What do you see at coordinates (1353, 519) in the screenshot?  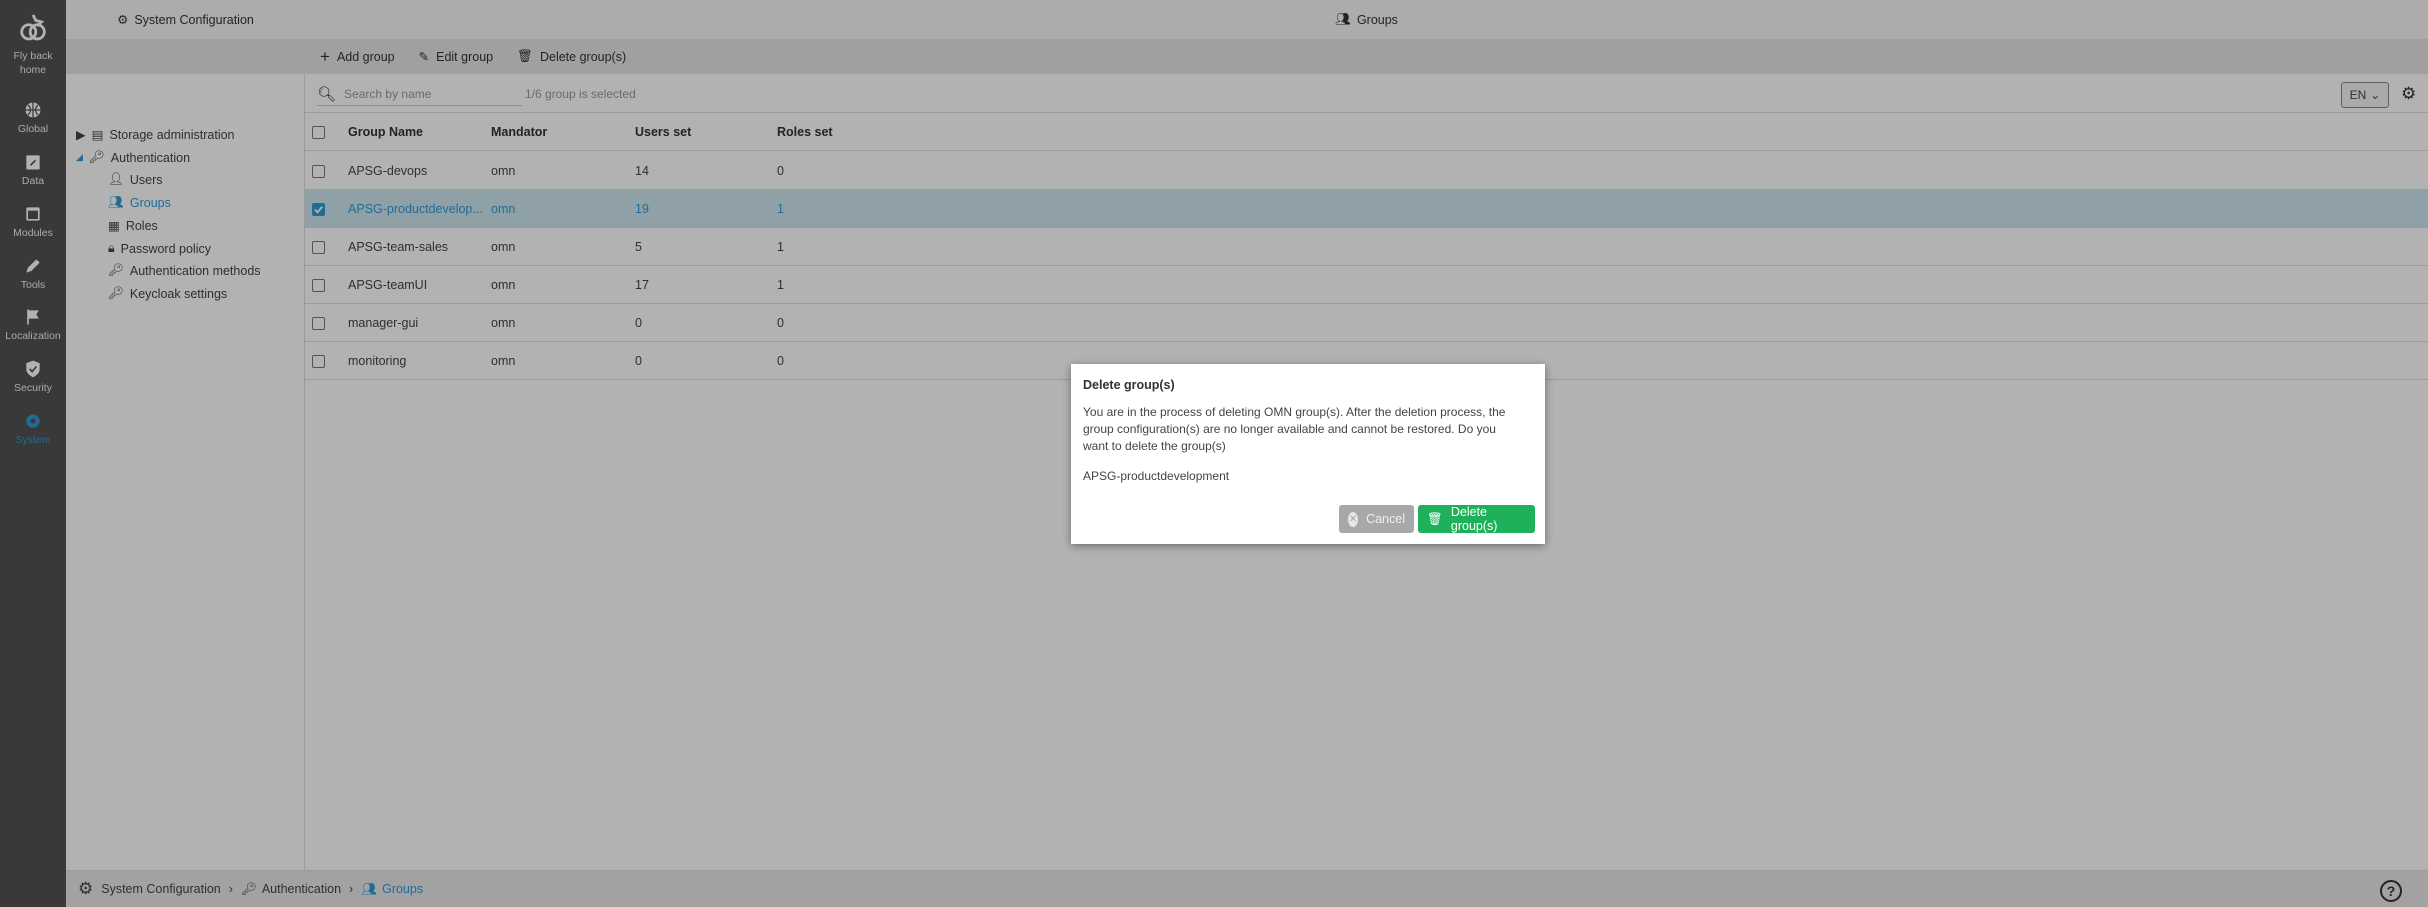 I see `close-circle-icon: ✕` at bounding box center [1353, 519].